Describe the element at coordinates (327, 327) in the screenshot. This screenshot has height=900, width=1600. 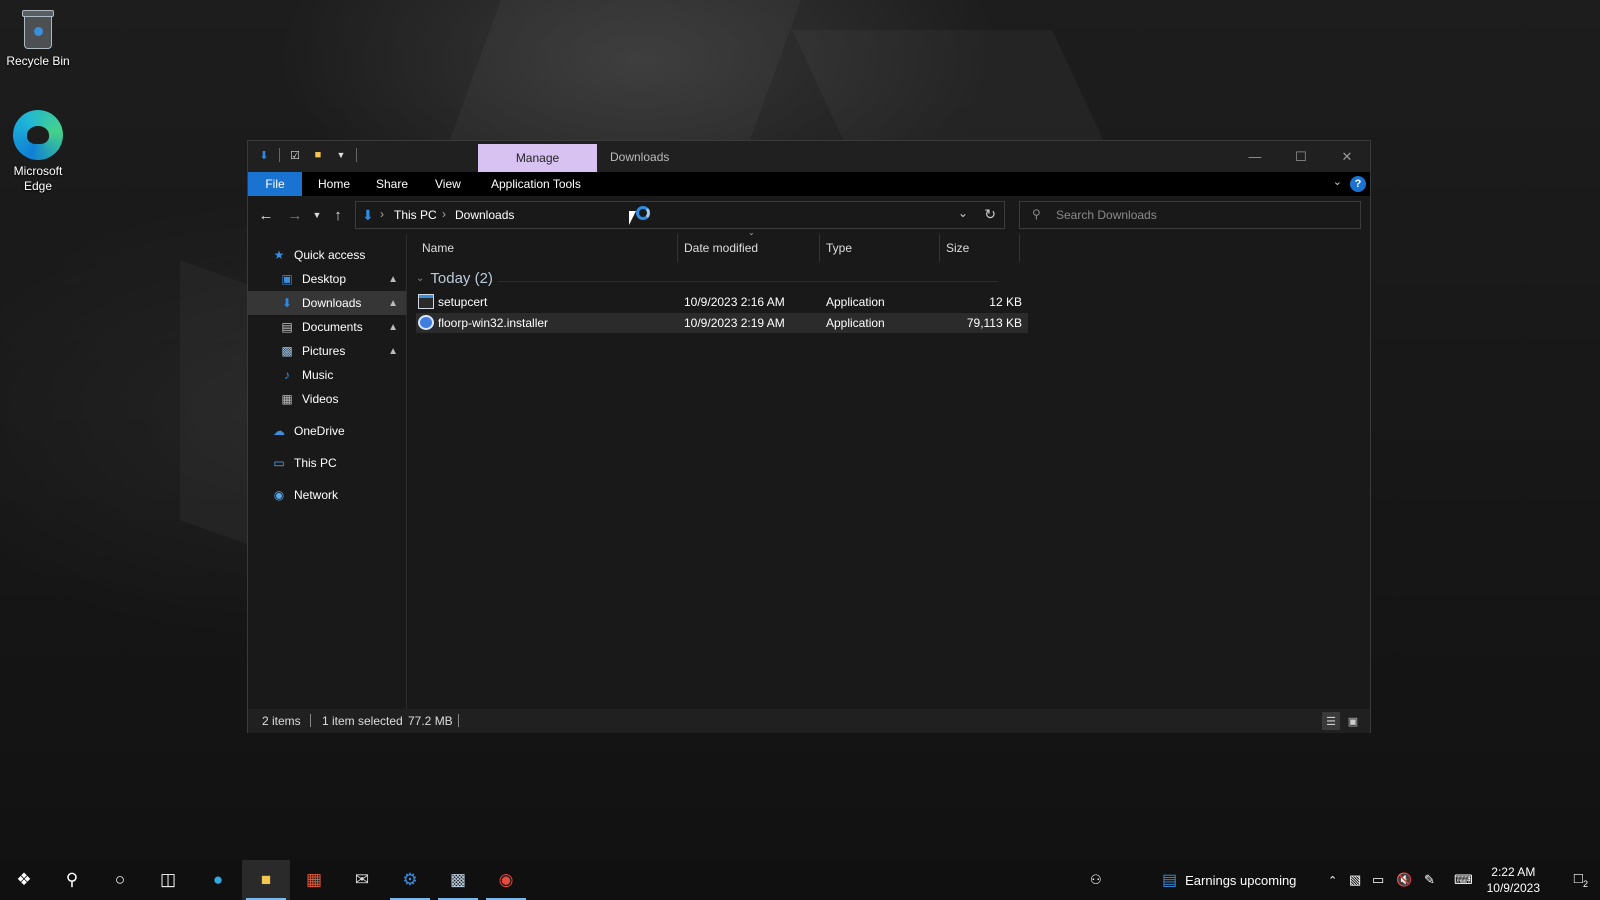
I see `sidebar-item-documents: ▤ Documents ▲` at that location.